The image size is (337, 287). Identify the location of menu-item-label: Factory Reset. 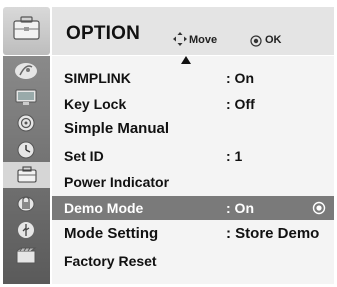
(110, 261).